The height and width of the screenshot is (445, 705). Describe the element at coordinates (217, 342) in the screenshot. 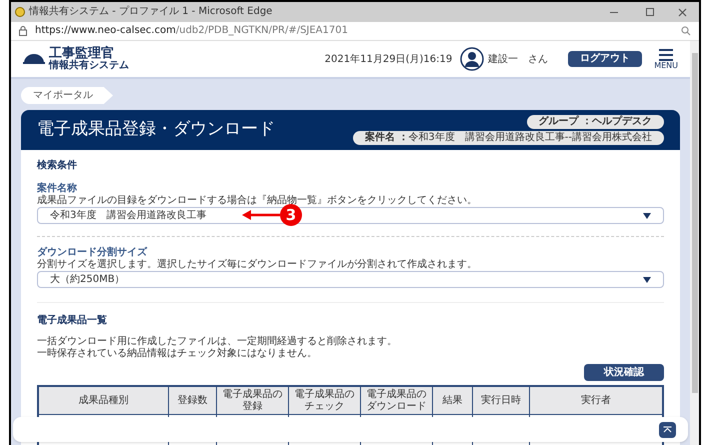

I see `note-text: 一括ダウンロード用に作成したファイルは、一定期間経過すると削除されます。` at that location.